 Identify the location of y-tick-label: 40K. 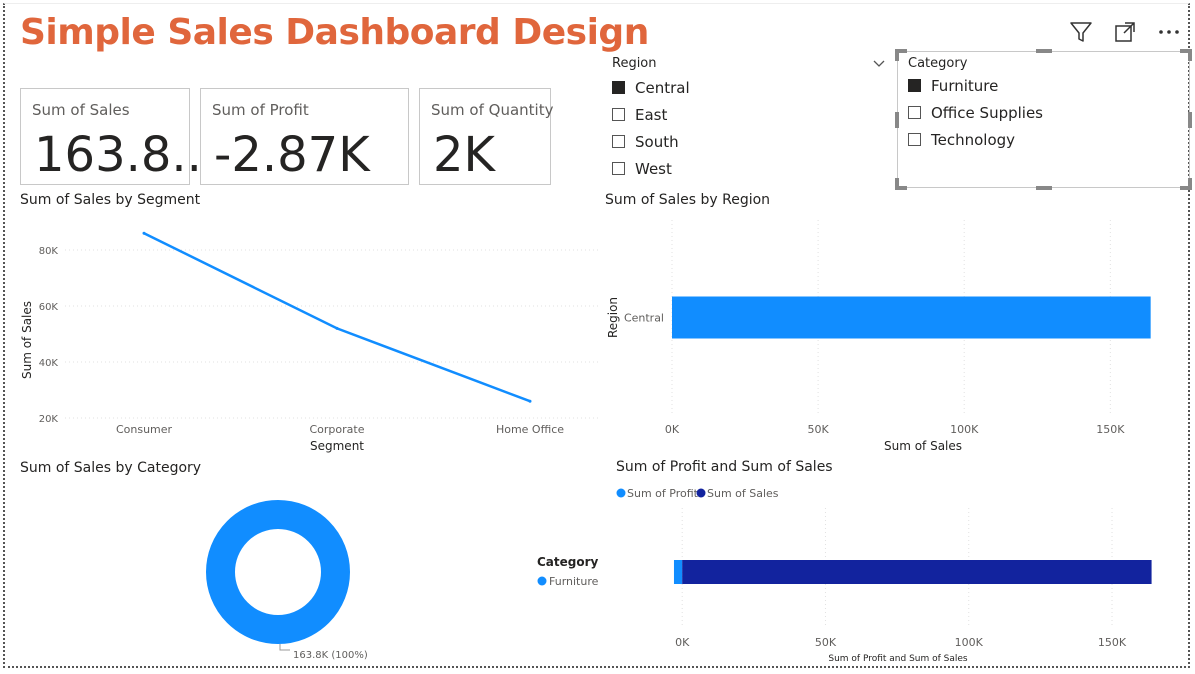
(49, 363).